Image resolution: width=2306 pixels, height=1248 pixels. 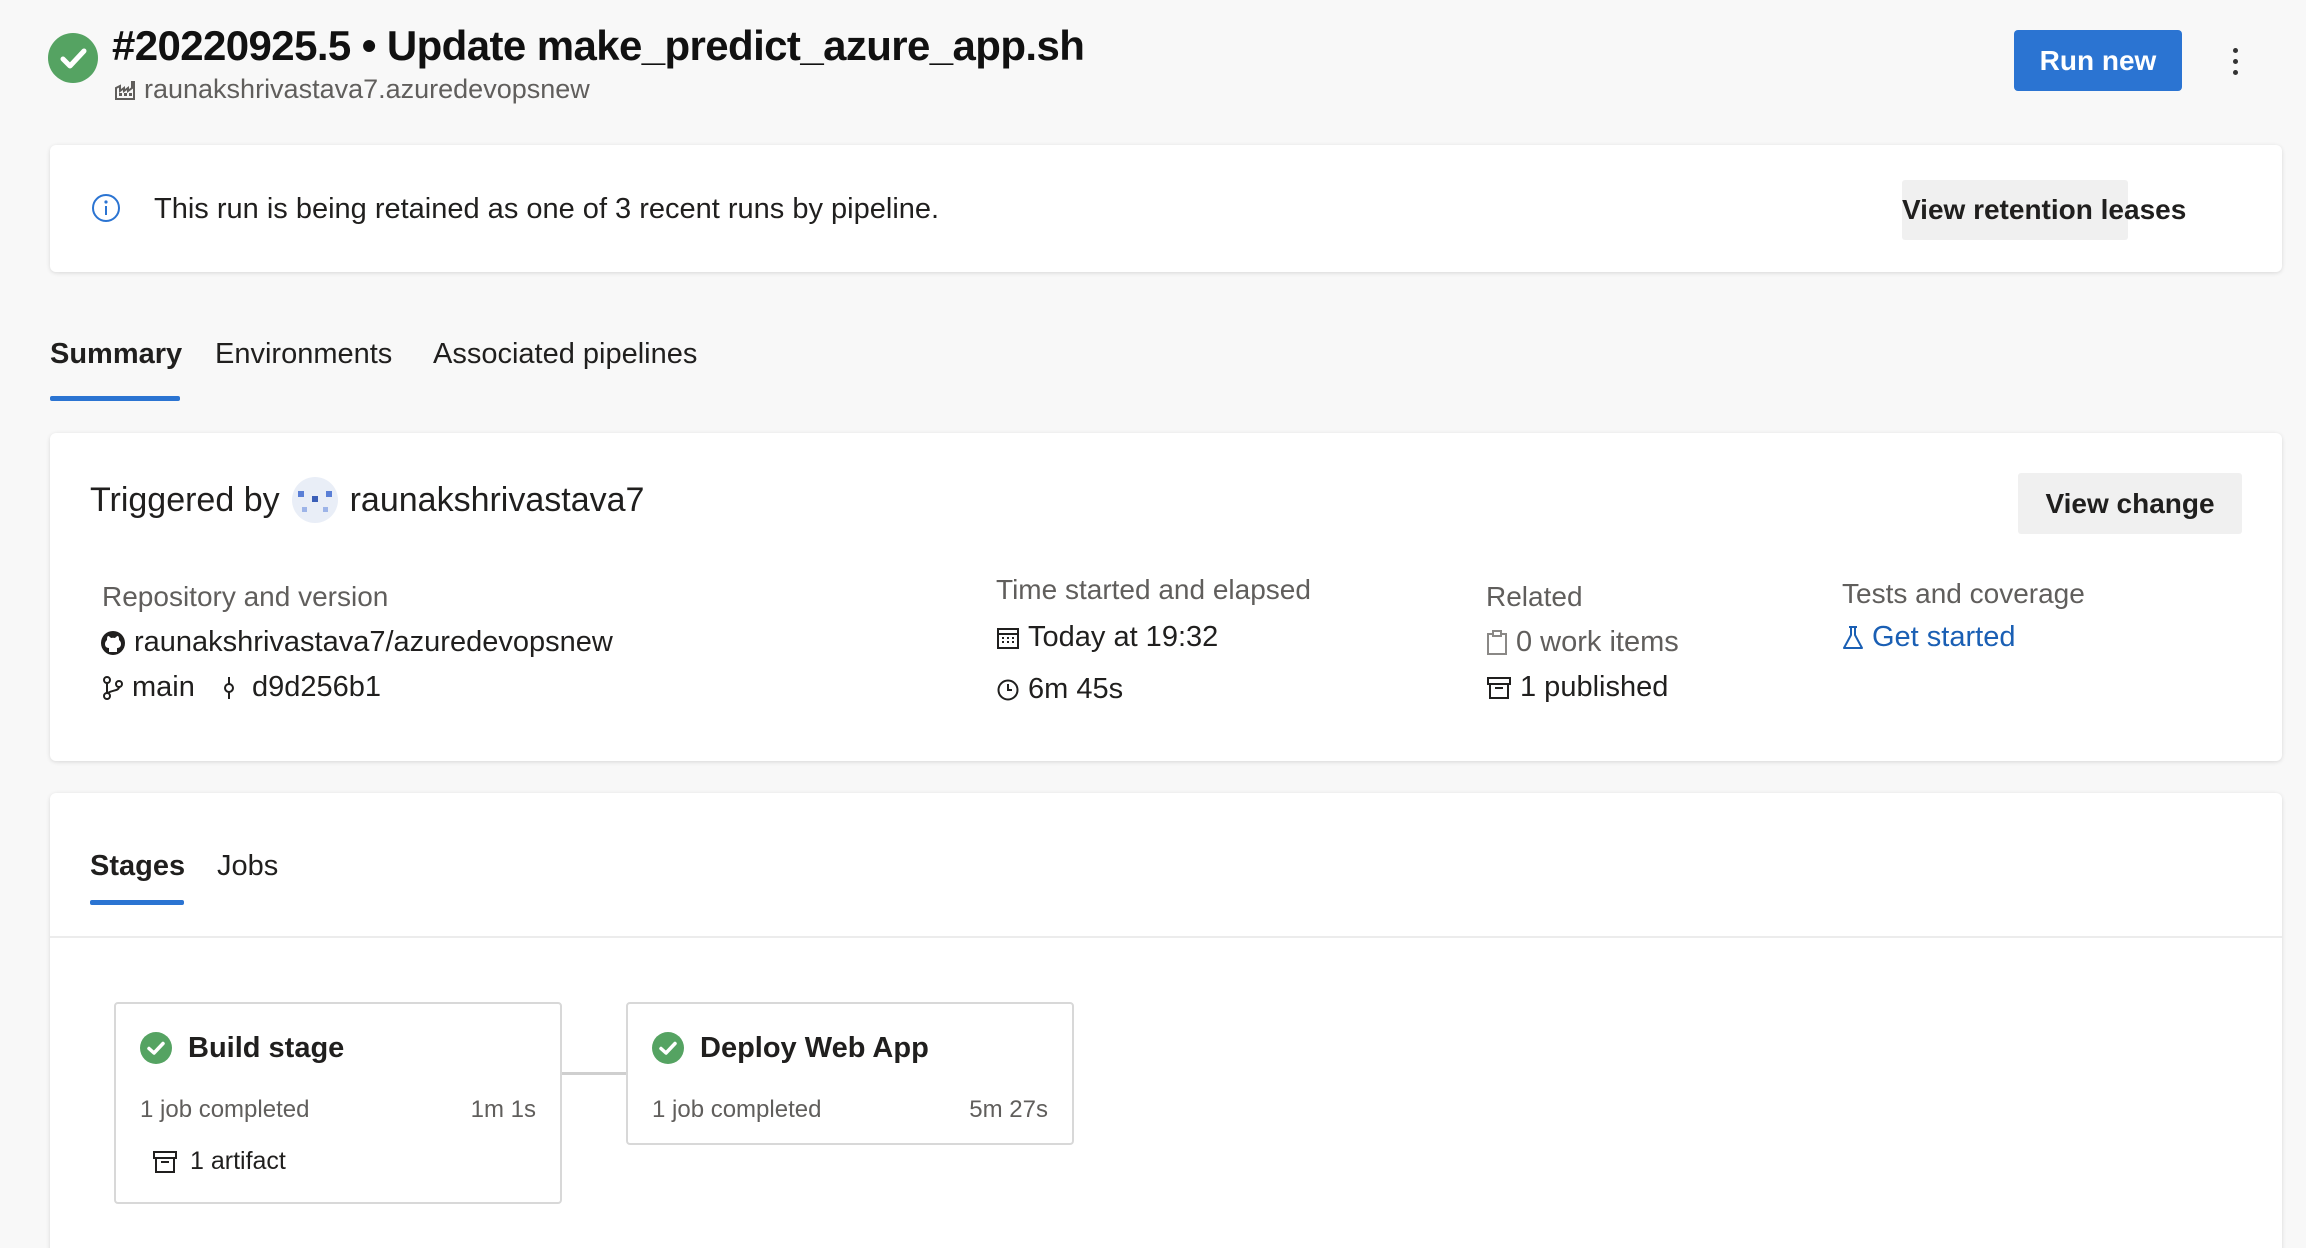 I want to click on time-started: Today at 19:32, so click(x=1107, y=637).